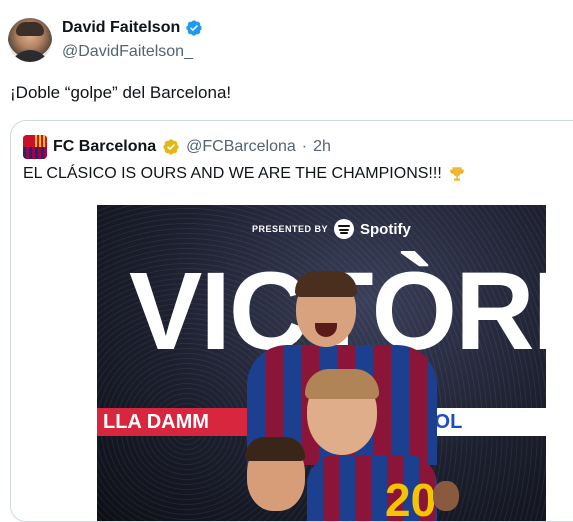 The width and height of the screenshot is (573, 522). I want to click on avatar-hair, so click(30, 29).